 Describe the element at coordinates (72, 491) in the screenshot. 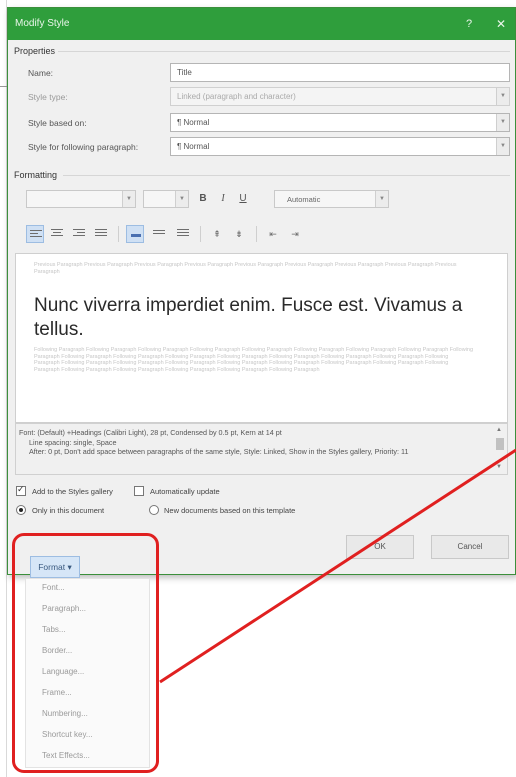

I see `add-to-gallery-label: Add to the Styles gallery` at that location.